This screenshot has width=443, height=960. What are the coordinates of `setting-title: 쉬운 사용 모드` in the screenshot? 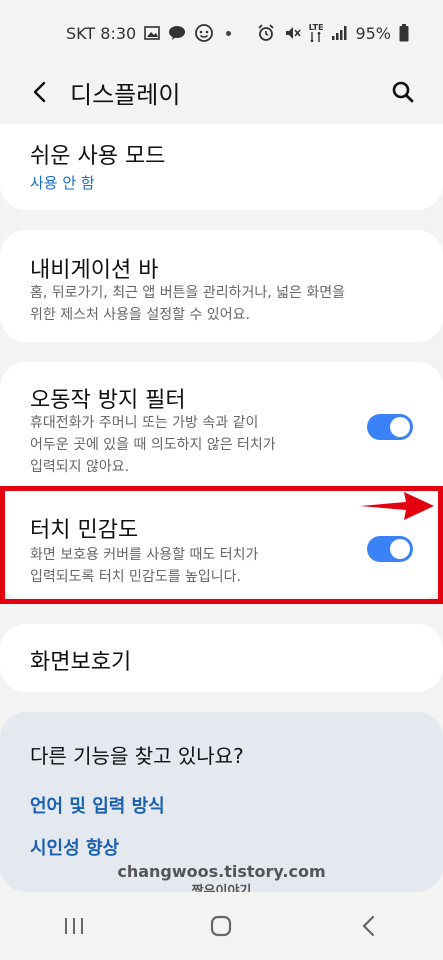 It's located at (98, 156).